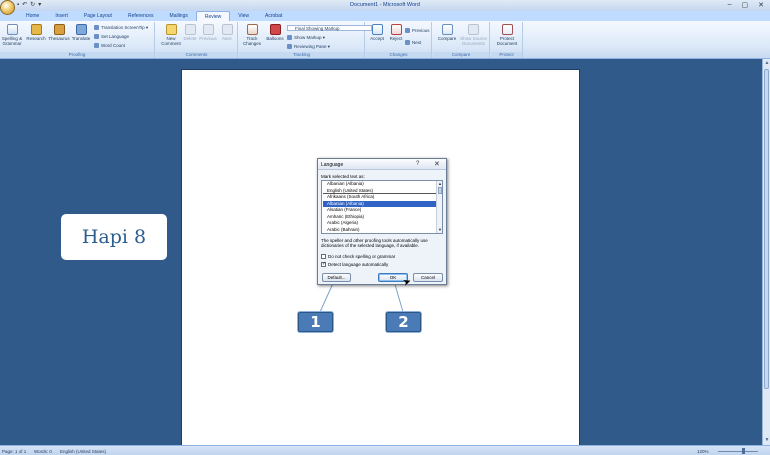 Image resolution: width=770 pixels, height=455 pixels. I want to click on reviewing-pane-button: Reviewing Pane ▾, so click(308, 46).